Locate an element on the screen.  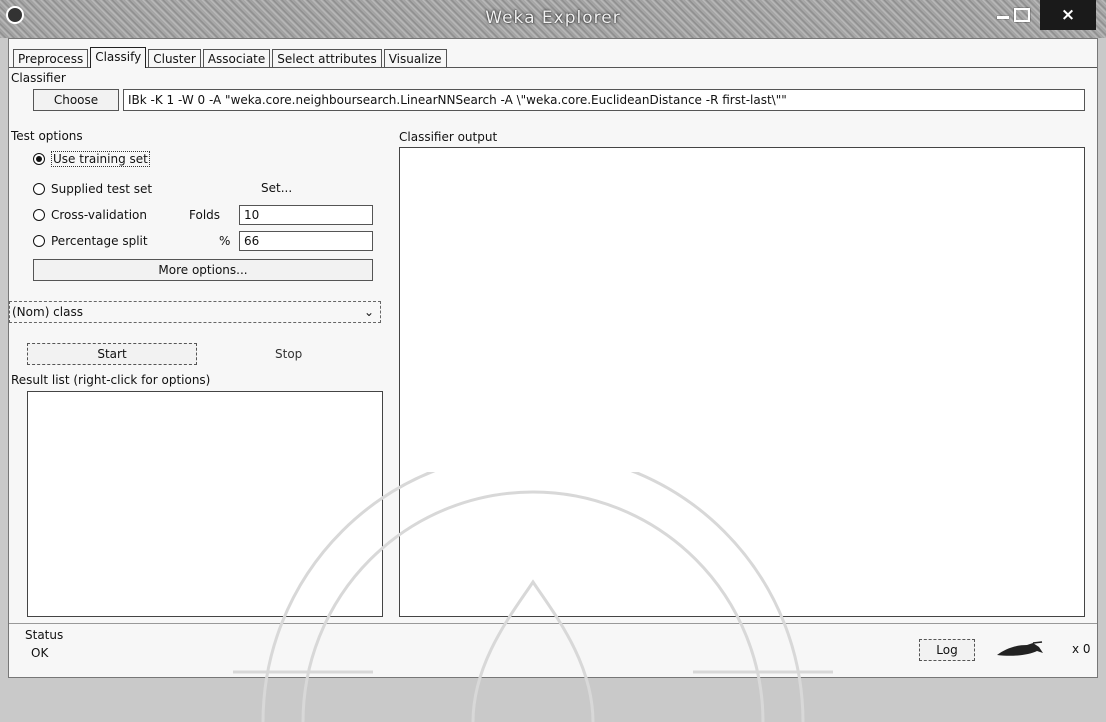
cross-validation-label: Cross-validation is located at coordinates (99, 215).